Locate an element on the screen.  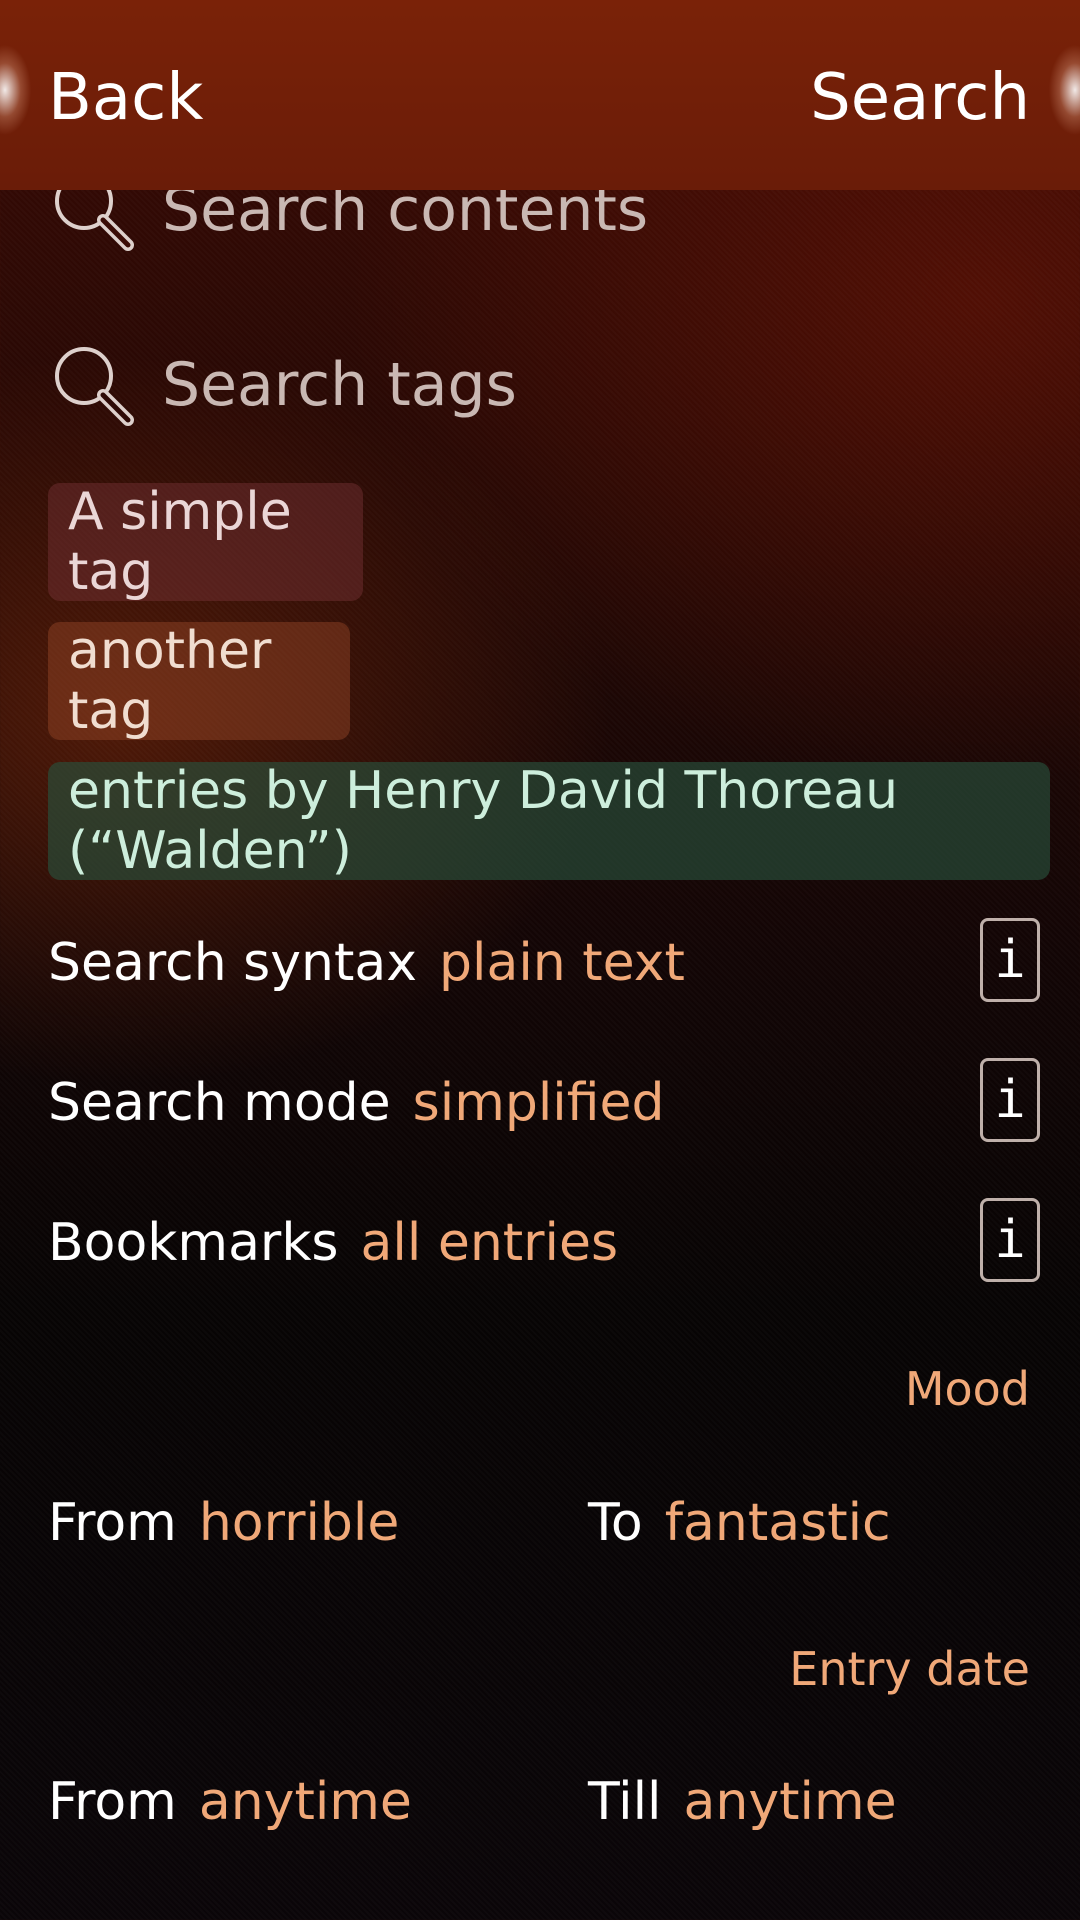
header-glow-left is located at coordinates (20, 90).